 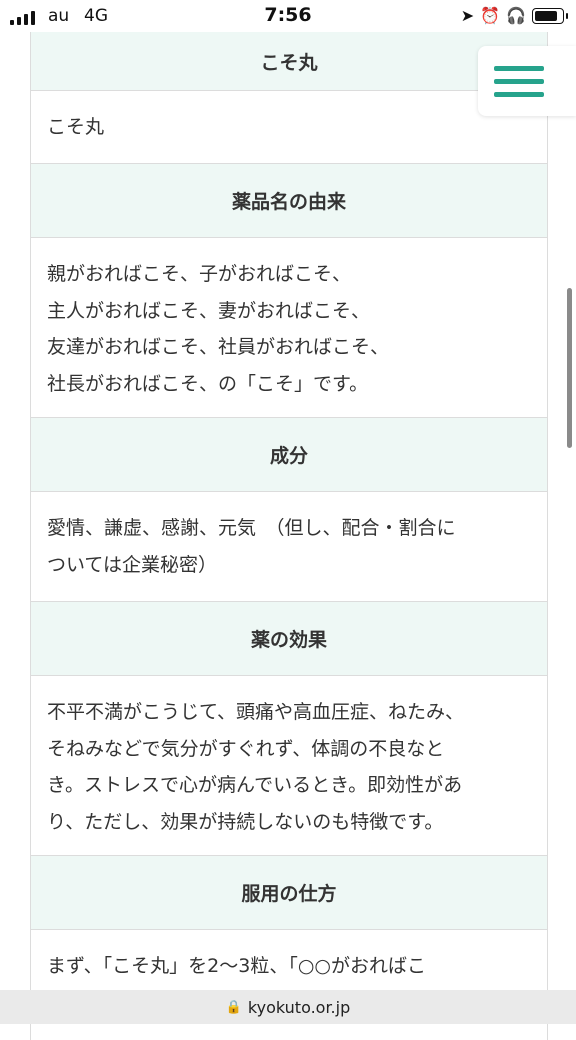 I want to click on content-line: そねみなどで気分がすぐれず、体調の不良なと, so click(x=246, y=748).